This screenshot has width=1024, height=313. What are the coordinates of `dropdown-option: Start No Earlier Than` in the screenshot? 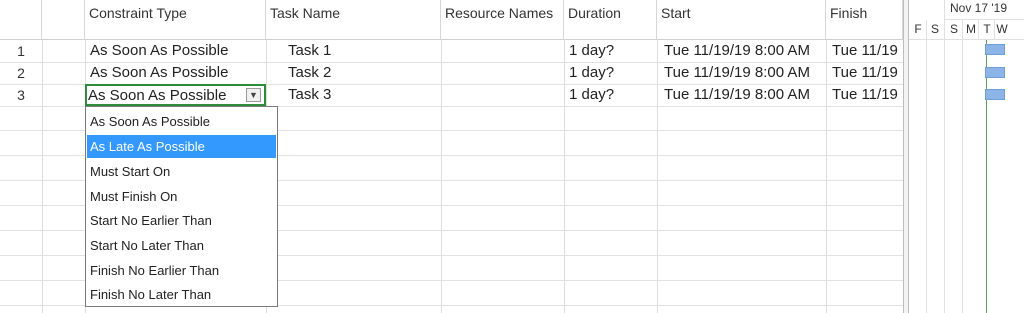 It's located at (181, 220).